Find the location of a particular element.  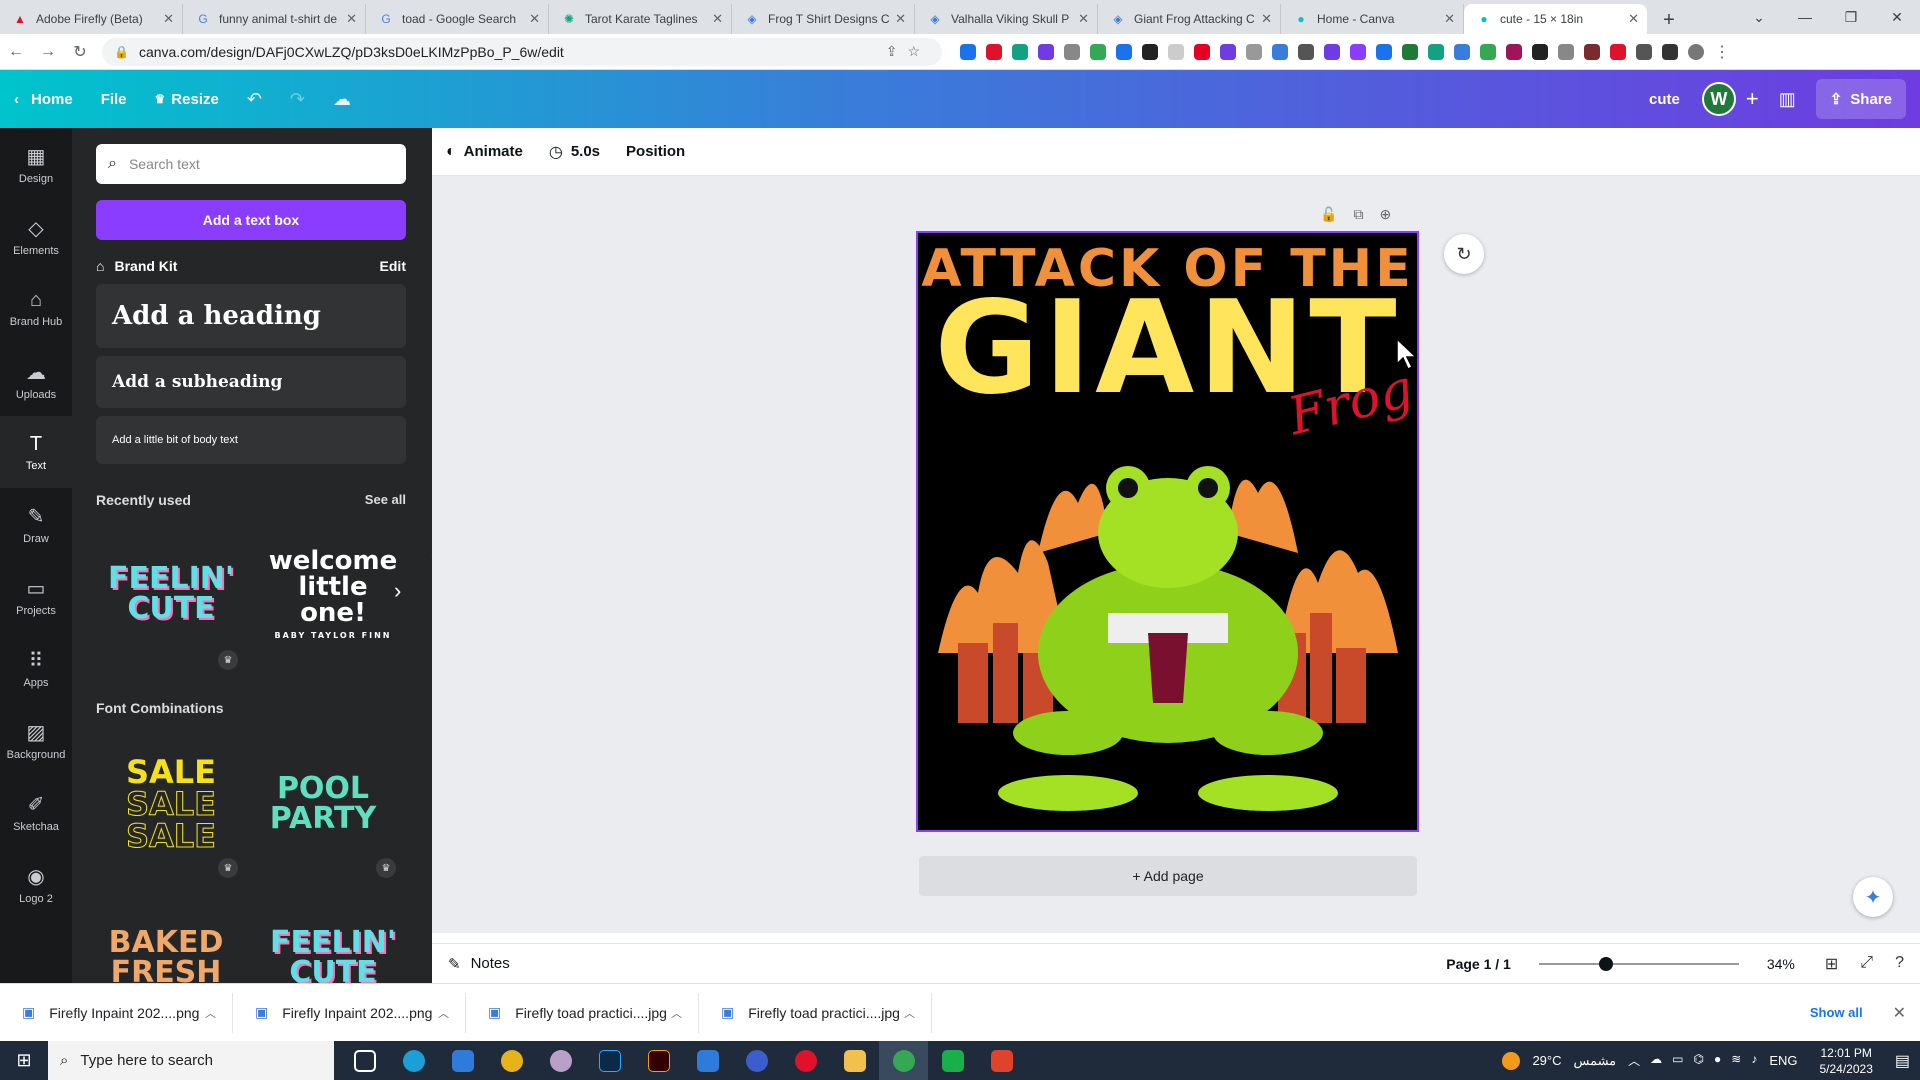

rail-item-uploads: ☁ Uploads is located at coordinates (36, 380).